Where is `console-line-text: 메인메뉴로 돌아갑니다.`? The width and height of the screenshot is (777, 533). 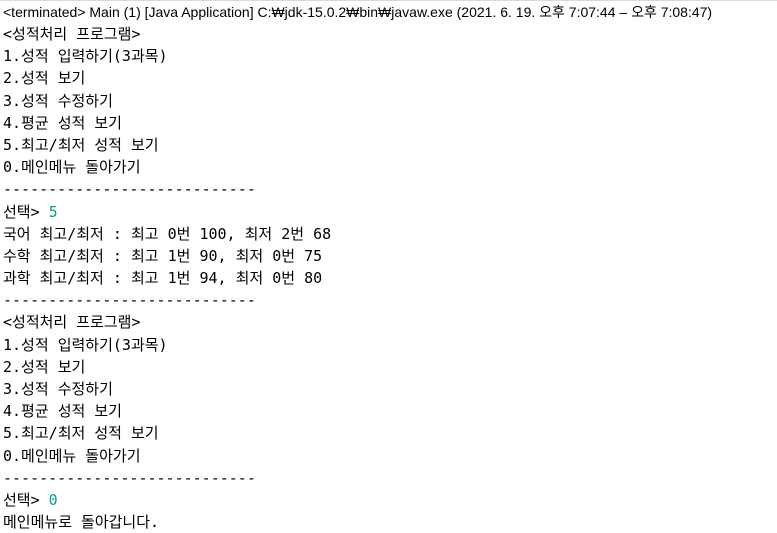 console-line-text: 메인메뉴로 돌아갑니다. is located at coordinates (81, 522).